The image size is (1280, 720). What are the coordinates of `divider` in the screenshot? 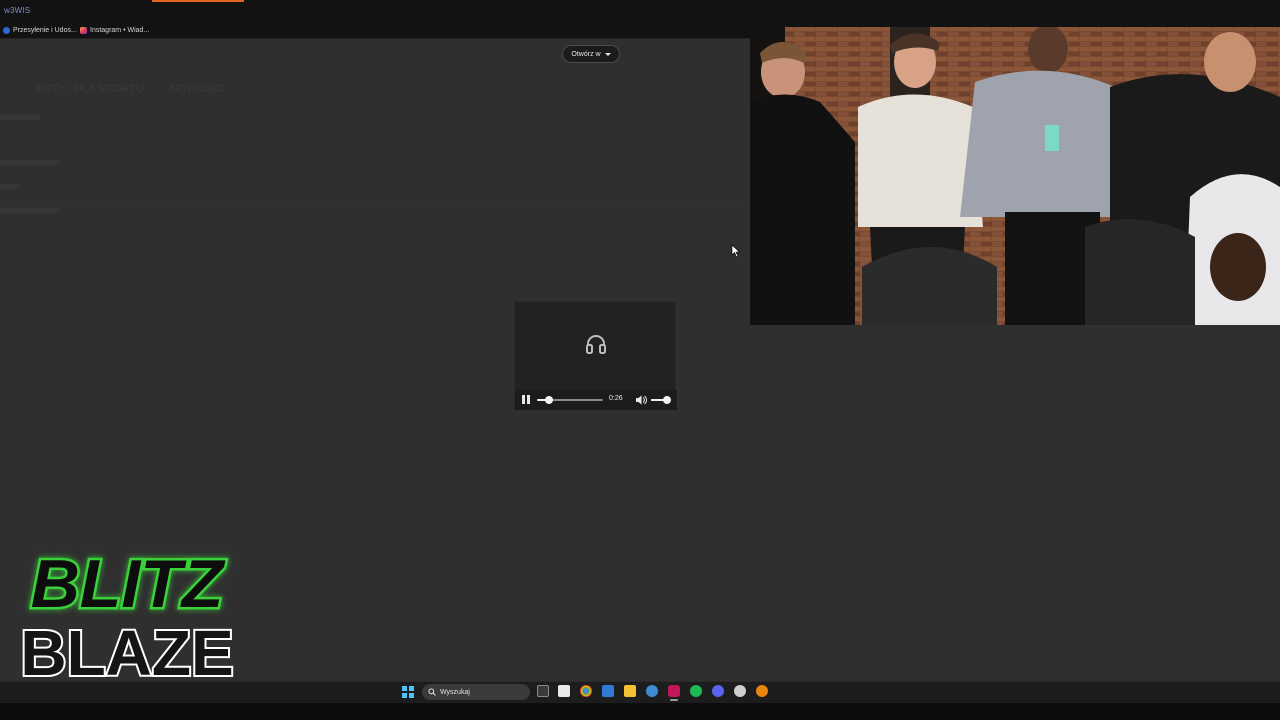 It's located at (375, 205).